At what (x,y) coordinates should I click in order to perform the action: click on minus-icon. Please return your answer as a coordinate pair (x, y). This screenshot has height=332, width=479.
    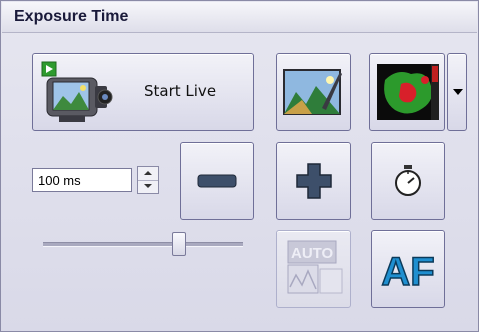
    Looking at the image, I should click on (217, 181).